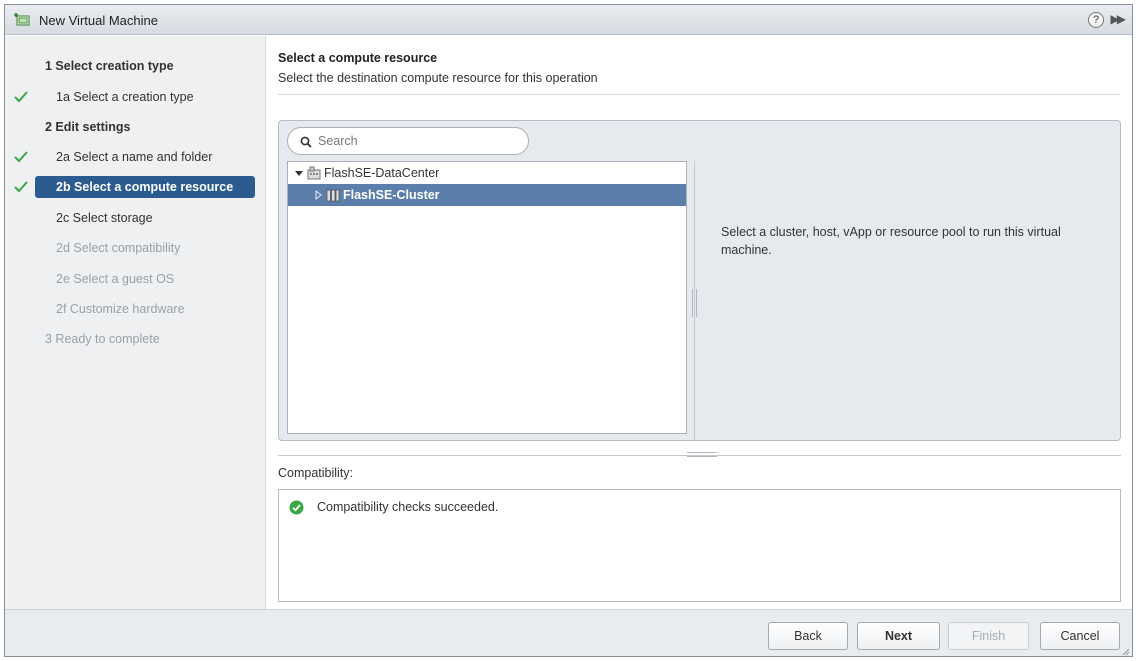 This screenshot has width=1137, height=661. Describe the element at coordinates (1080, 636) in the screenshot. I see `cancel-button: Cancel` at that location.